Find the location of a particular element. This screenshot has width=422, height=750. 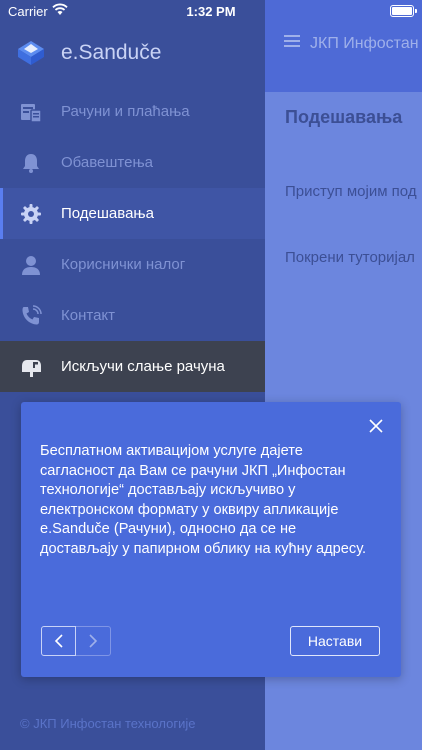

dialog-pager is located at coordinates (76, 641).